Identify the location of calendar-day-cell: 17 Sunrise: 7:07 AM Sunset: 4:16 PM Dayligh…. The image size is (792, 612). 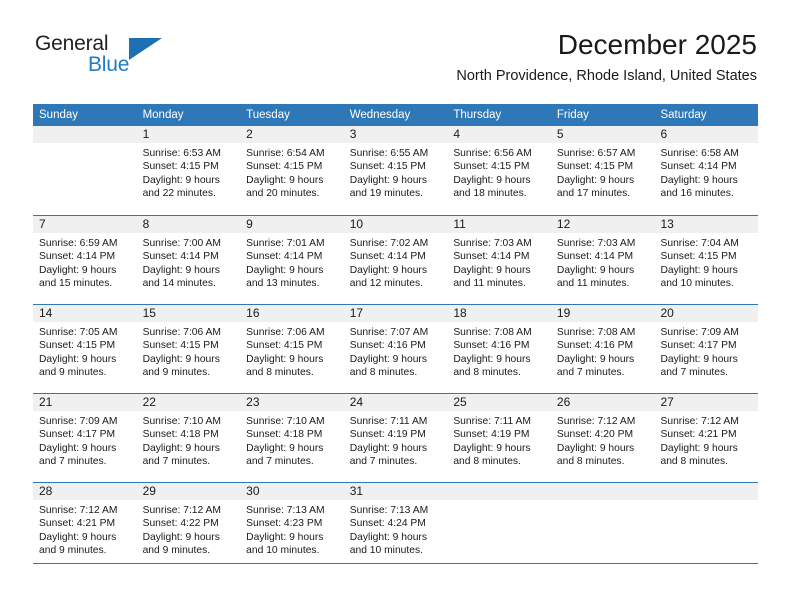
(395, 349).